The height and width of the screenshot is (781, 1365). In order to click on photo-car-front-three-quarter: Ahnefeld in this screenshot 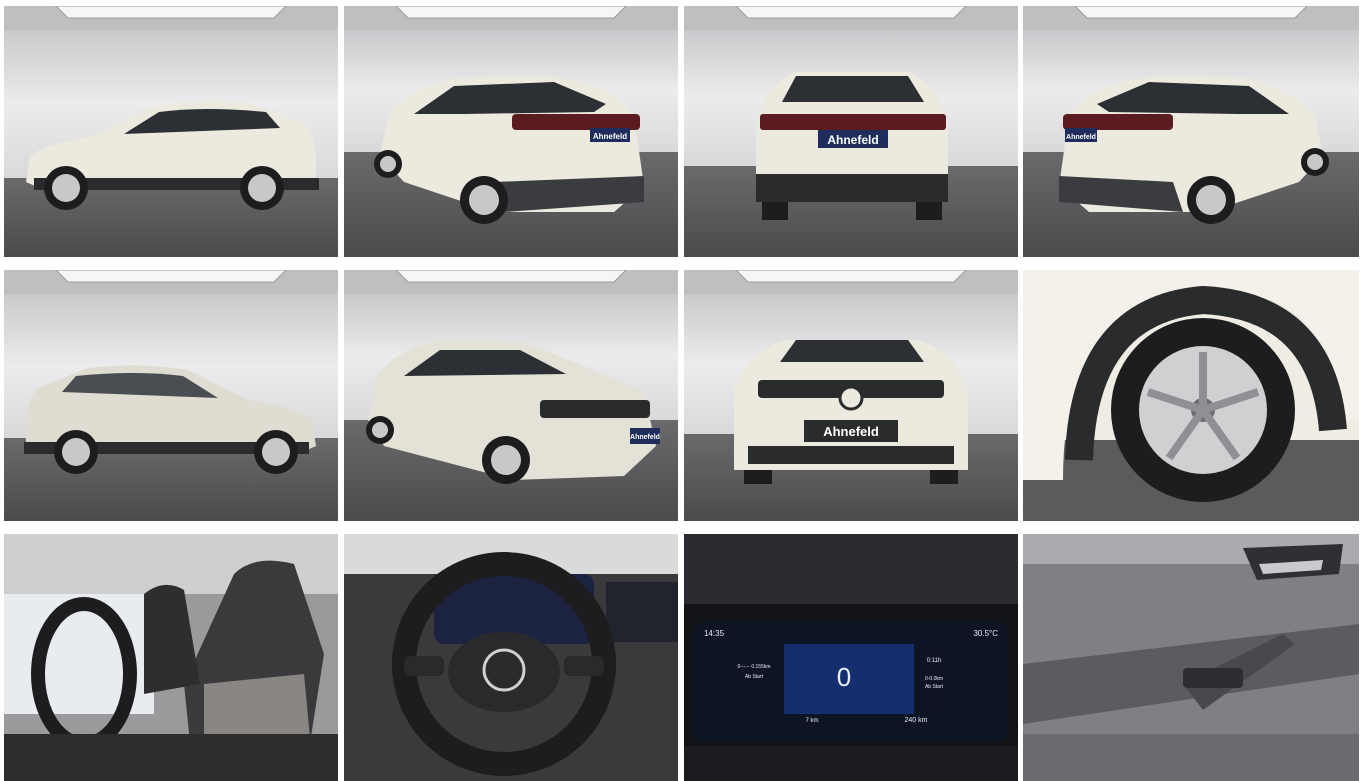, I will do `click(511, 395)`.